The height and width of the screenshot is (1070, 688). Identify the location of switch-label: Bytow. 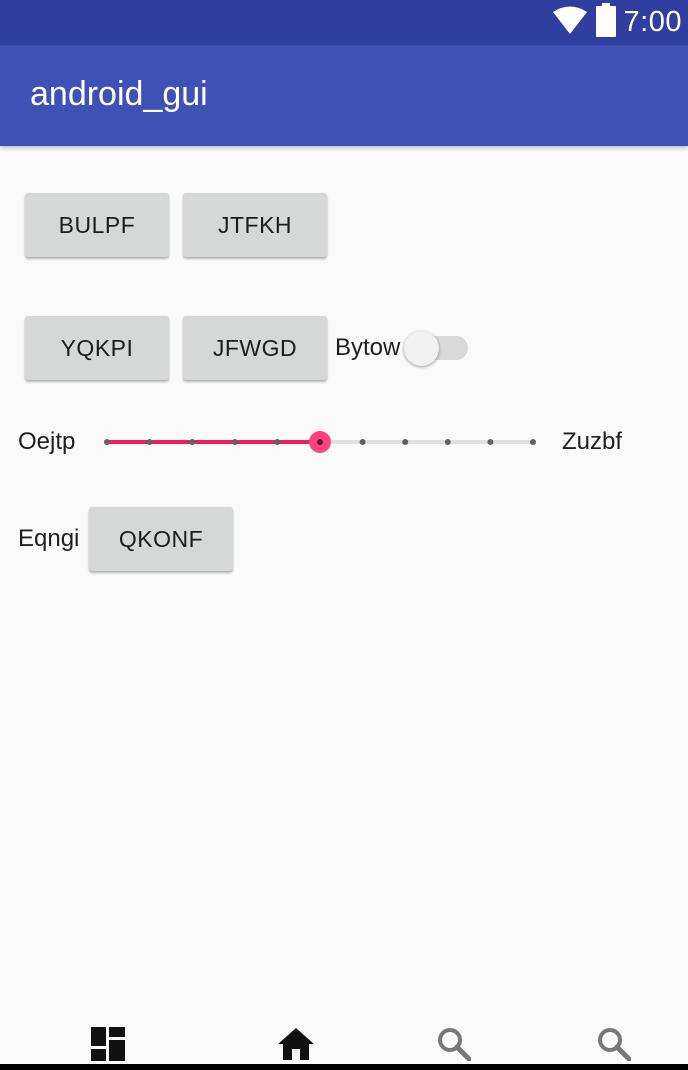
(368, 347).